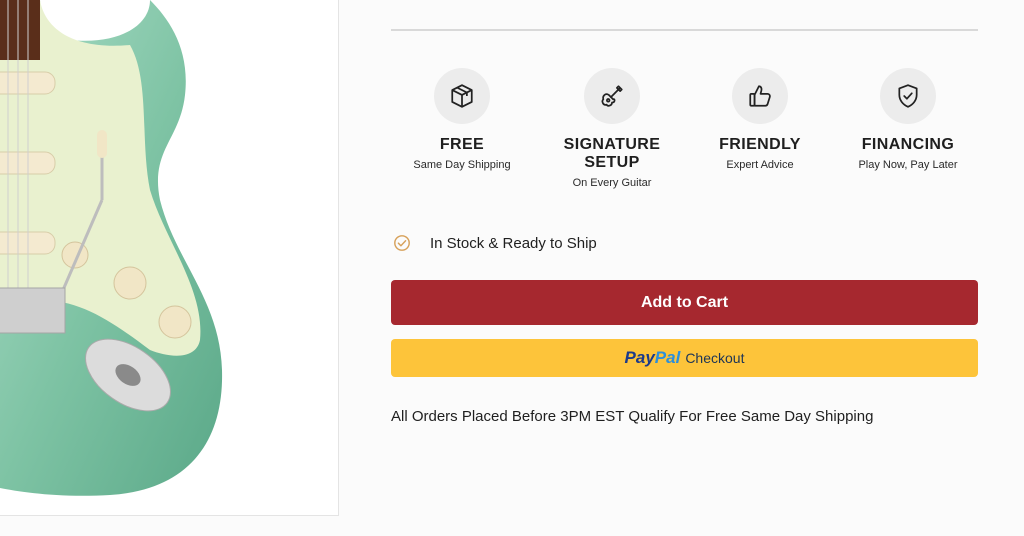  I want to click on paypal-checkout-label: Checkout, so click(715, 358).